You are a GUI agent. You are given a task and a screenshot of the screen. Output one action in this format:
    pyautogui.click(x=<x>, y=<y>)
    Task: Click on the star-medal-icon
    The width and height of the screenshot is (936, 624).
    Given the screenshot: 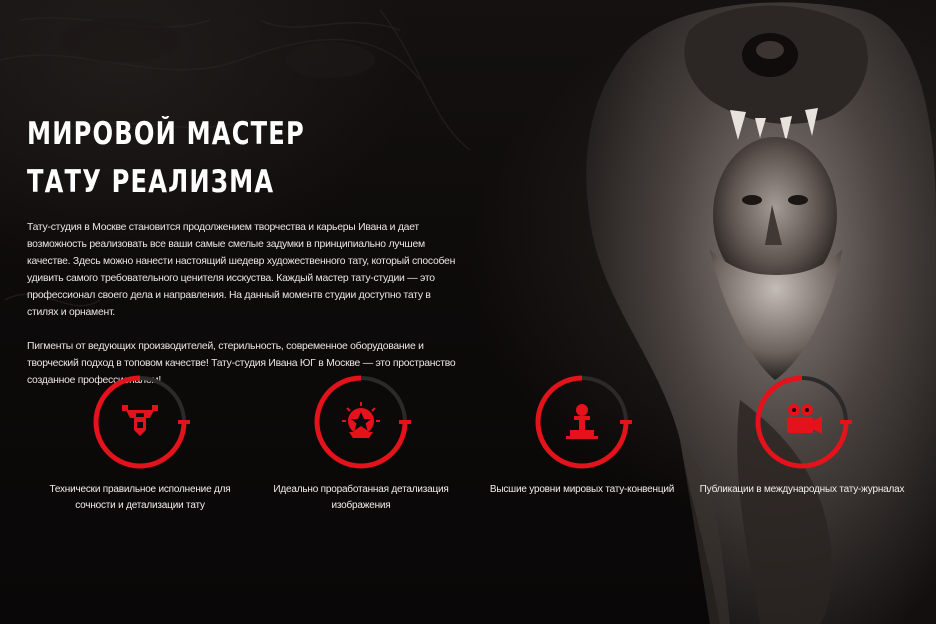 What is the action you would take?
    pyautogui.click(x=361, y=420)
    